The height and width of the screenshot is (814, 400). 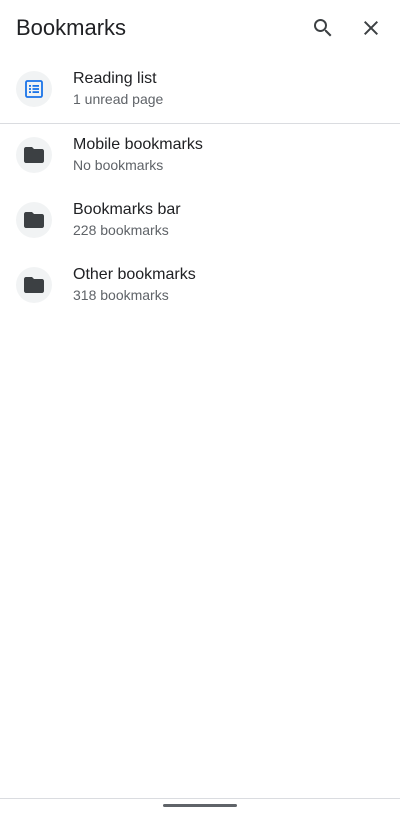 I want to click on list-item-reading-list: Reading list 1 unread page, so click(x=200, y=89).